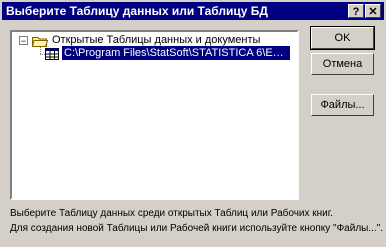 Image resolution: width=386 pixels, height=247 pixels. What do you see at coordinates (137, 11) in the screenshot?
I see `dialog-title: Выберите Таблицу данных или Таблицу БД` at bounding box center [137, 11].